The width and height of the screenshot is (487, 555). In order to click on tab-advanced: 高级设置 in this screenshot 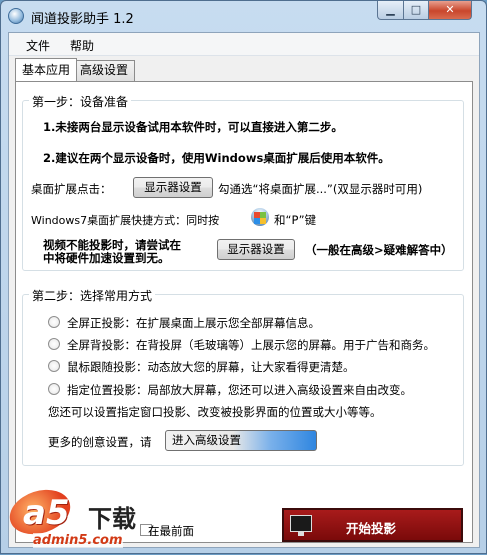, I will do `click(104, 70)`.